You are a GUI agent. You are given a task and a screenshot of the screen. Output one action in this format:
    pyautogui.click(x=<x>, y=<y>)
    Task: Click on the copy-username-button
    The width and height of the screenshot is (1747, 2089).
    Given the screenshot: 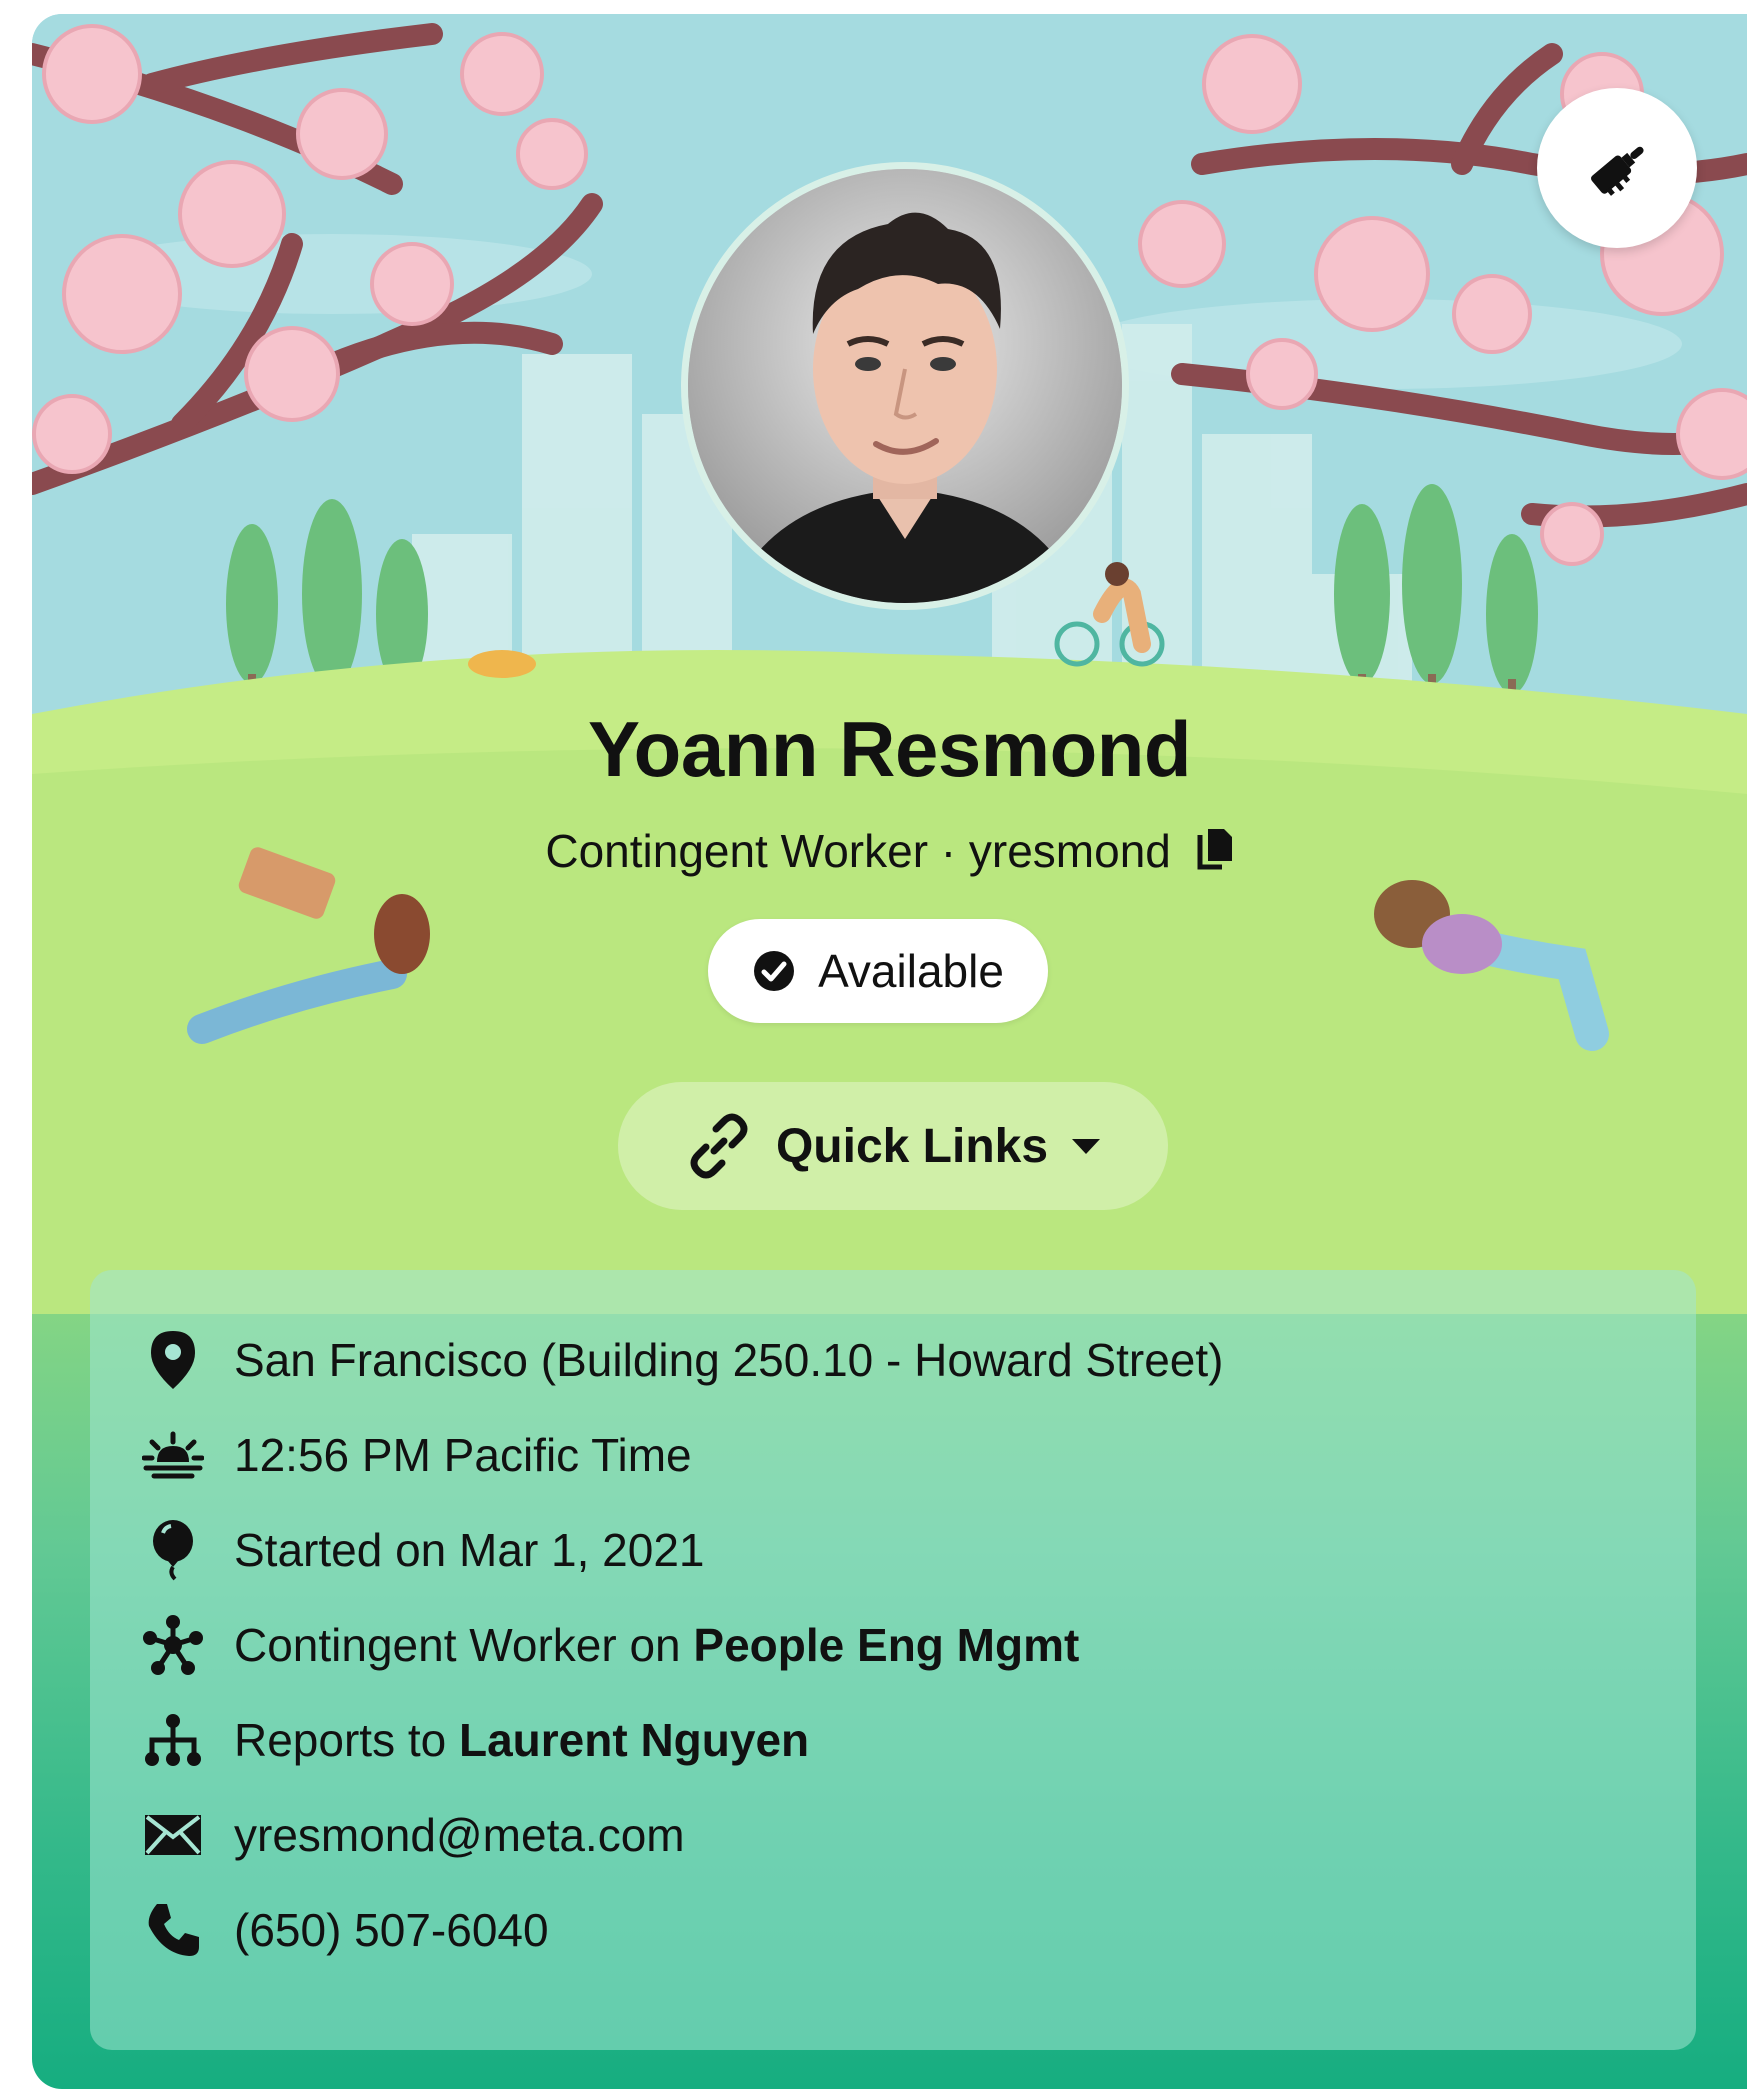 What is the action you would take?
    pyautogui.click(x=1214, y=854)
    